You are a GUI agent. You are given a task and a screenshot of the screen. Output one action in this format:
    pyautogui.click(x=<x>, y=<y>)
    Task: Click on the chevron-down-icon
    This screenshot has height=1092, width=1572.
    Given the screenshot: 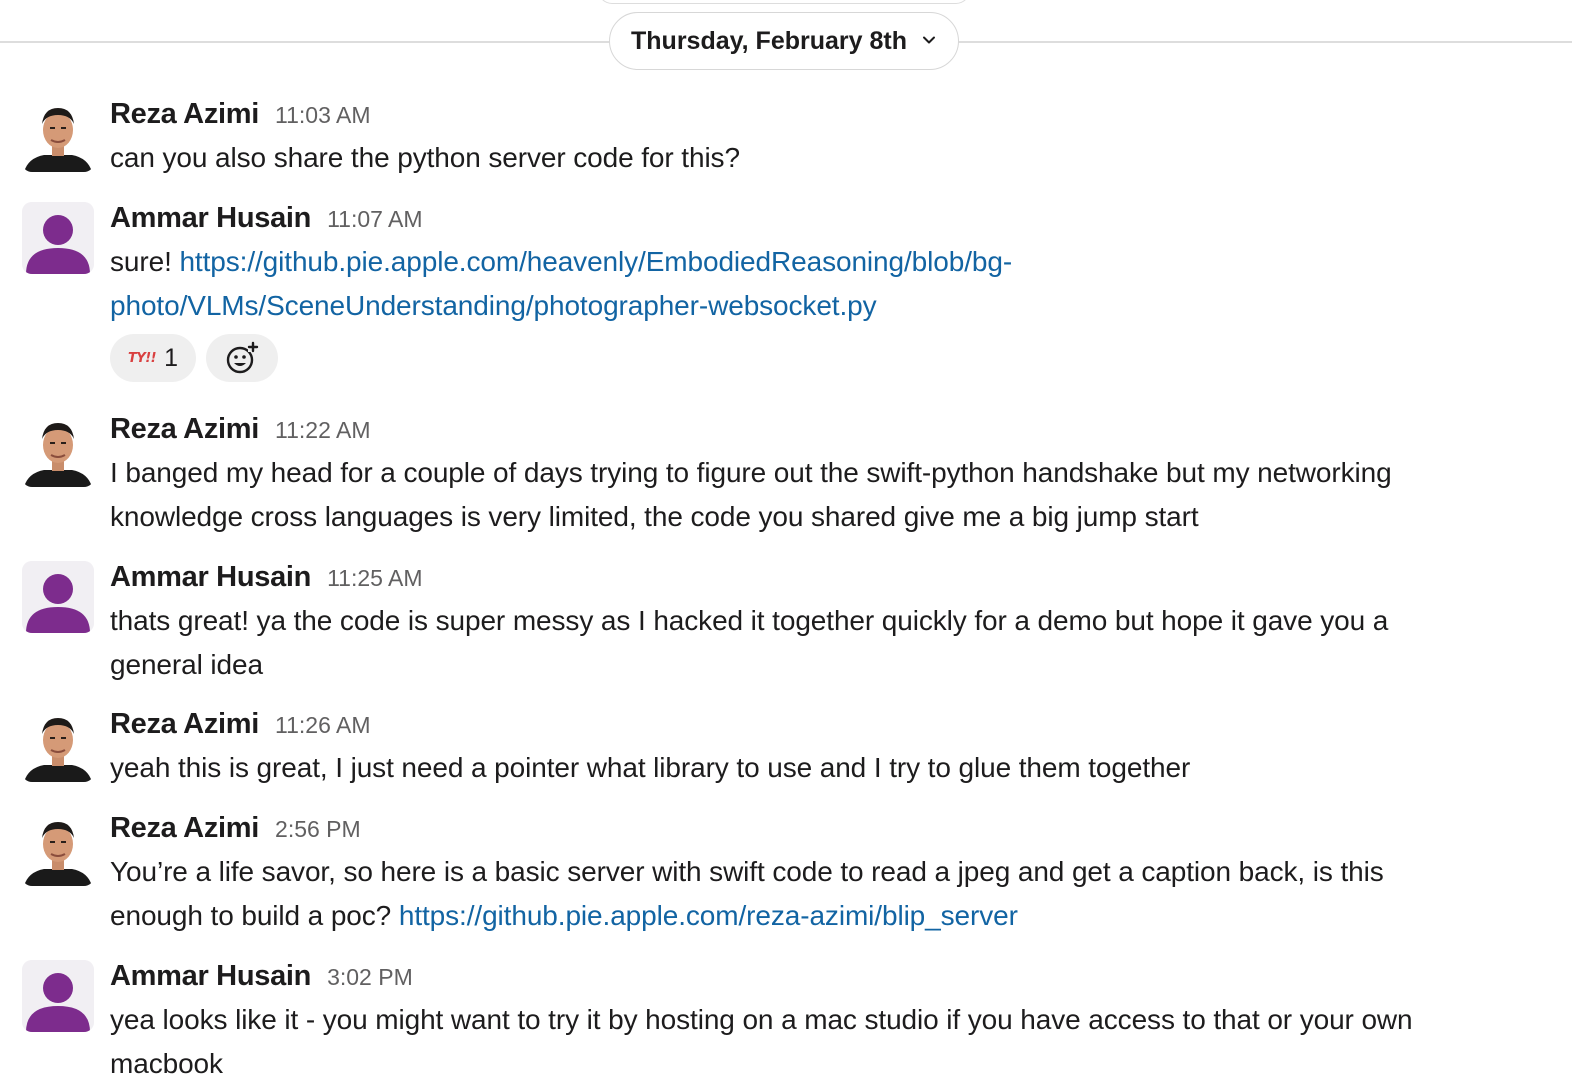 What is the action you would take?
    pyautogui.click(x=929, y=40)
    